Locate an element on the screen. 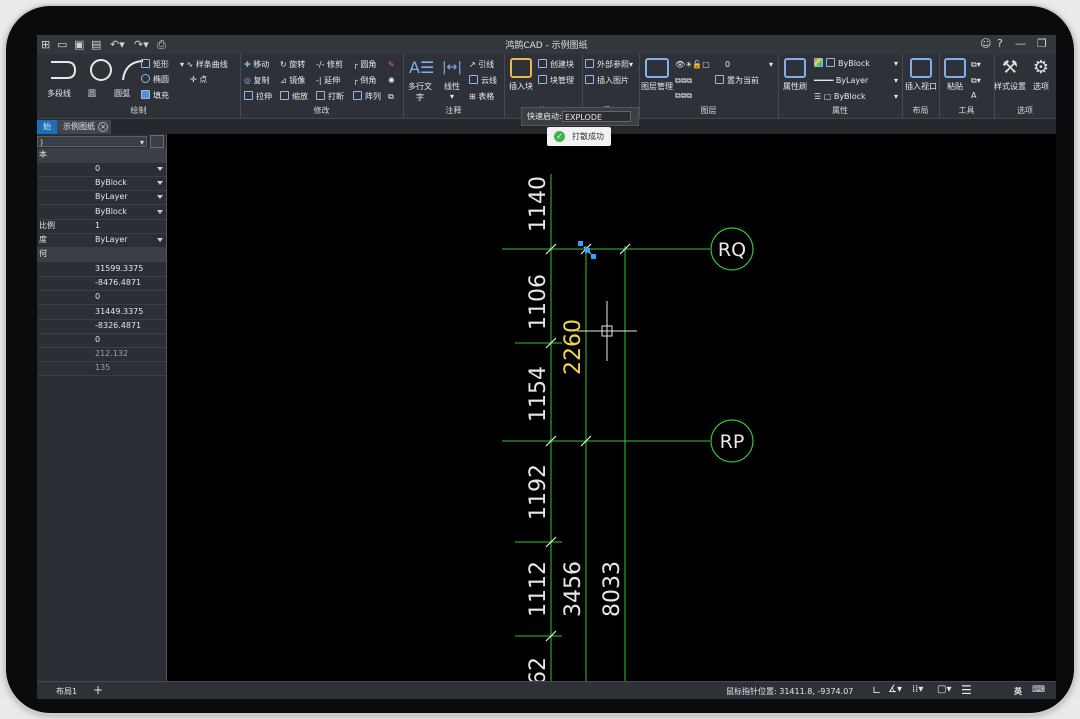 Image resolution: width=1080 pixels, height=719 pixels. prop-row: 度 ByLayer is located at coordinates (101, 240).